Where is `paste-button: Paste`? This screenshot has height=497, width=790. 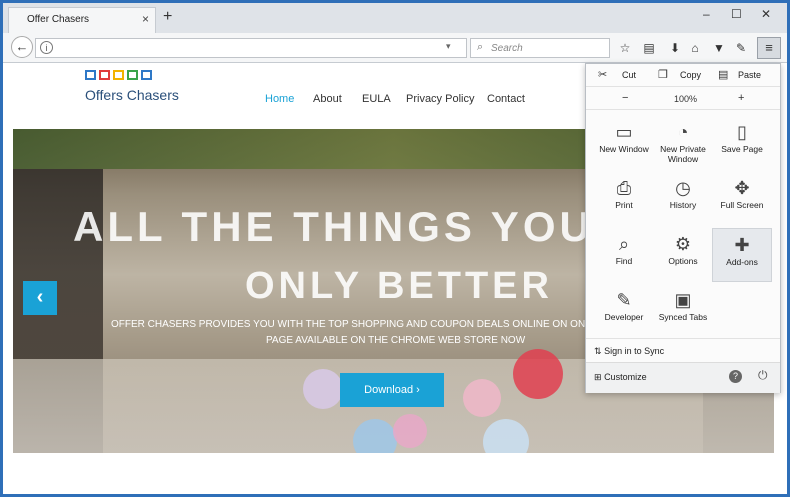 paste-button: Paste is located at coordinates (749, 75).